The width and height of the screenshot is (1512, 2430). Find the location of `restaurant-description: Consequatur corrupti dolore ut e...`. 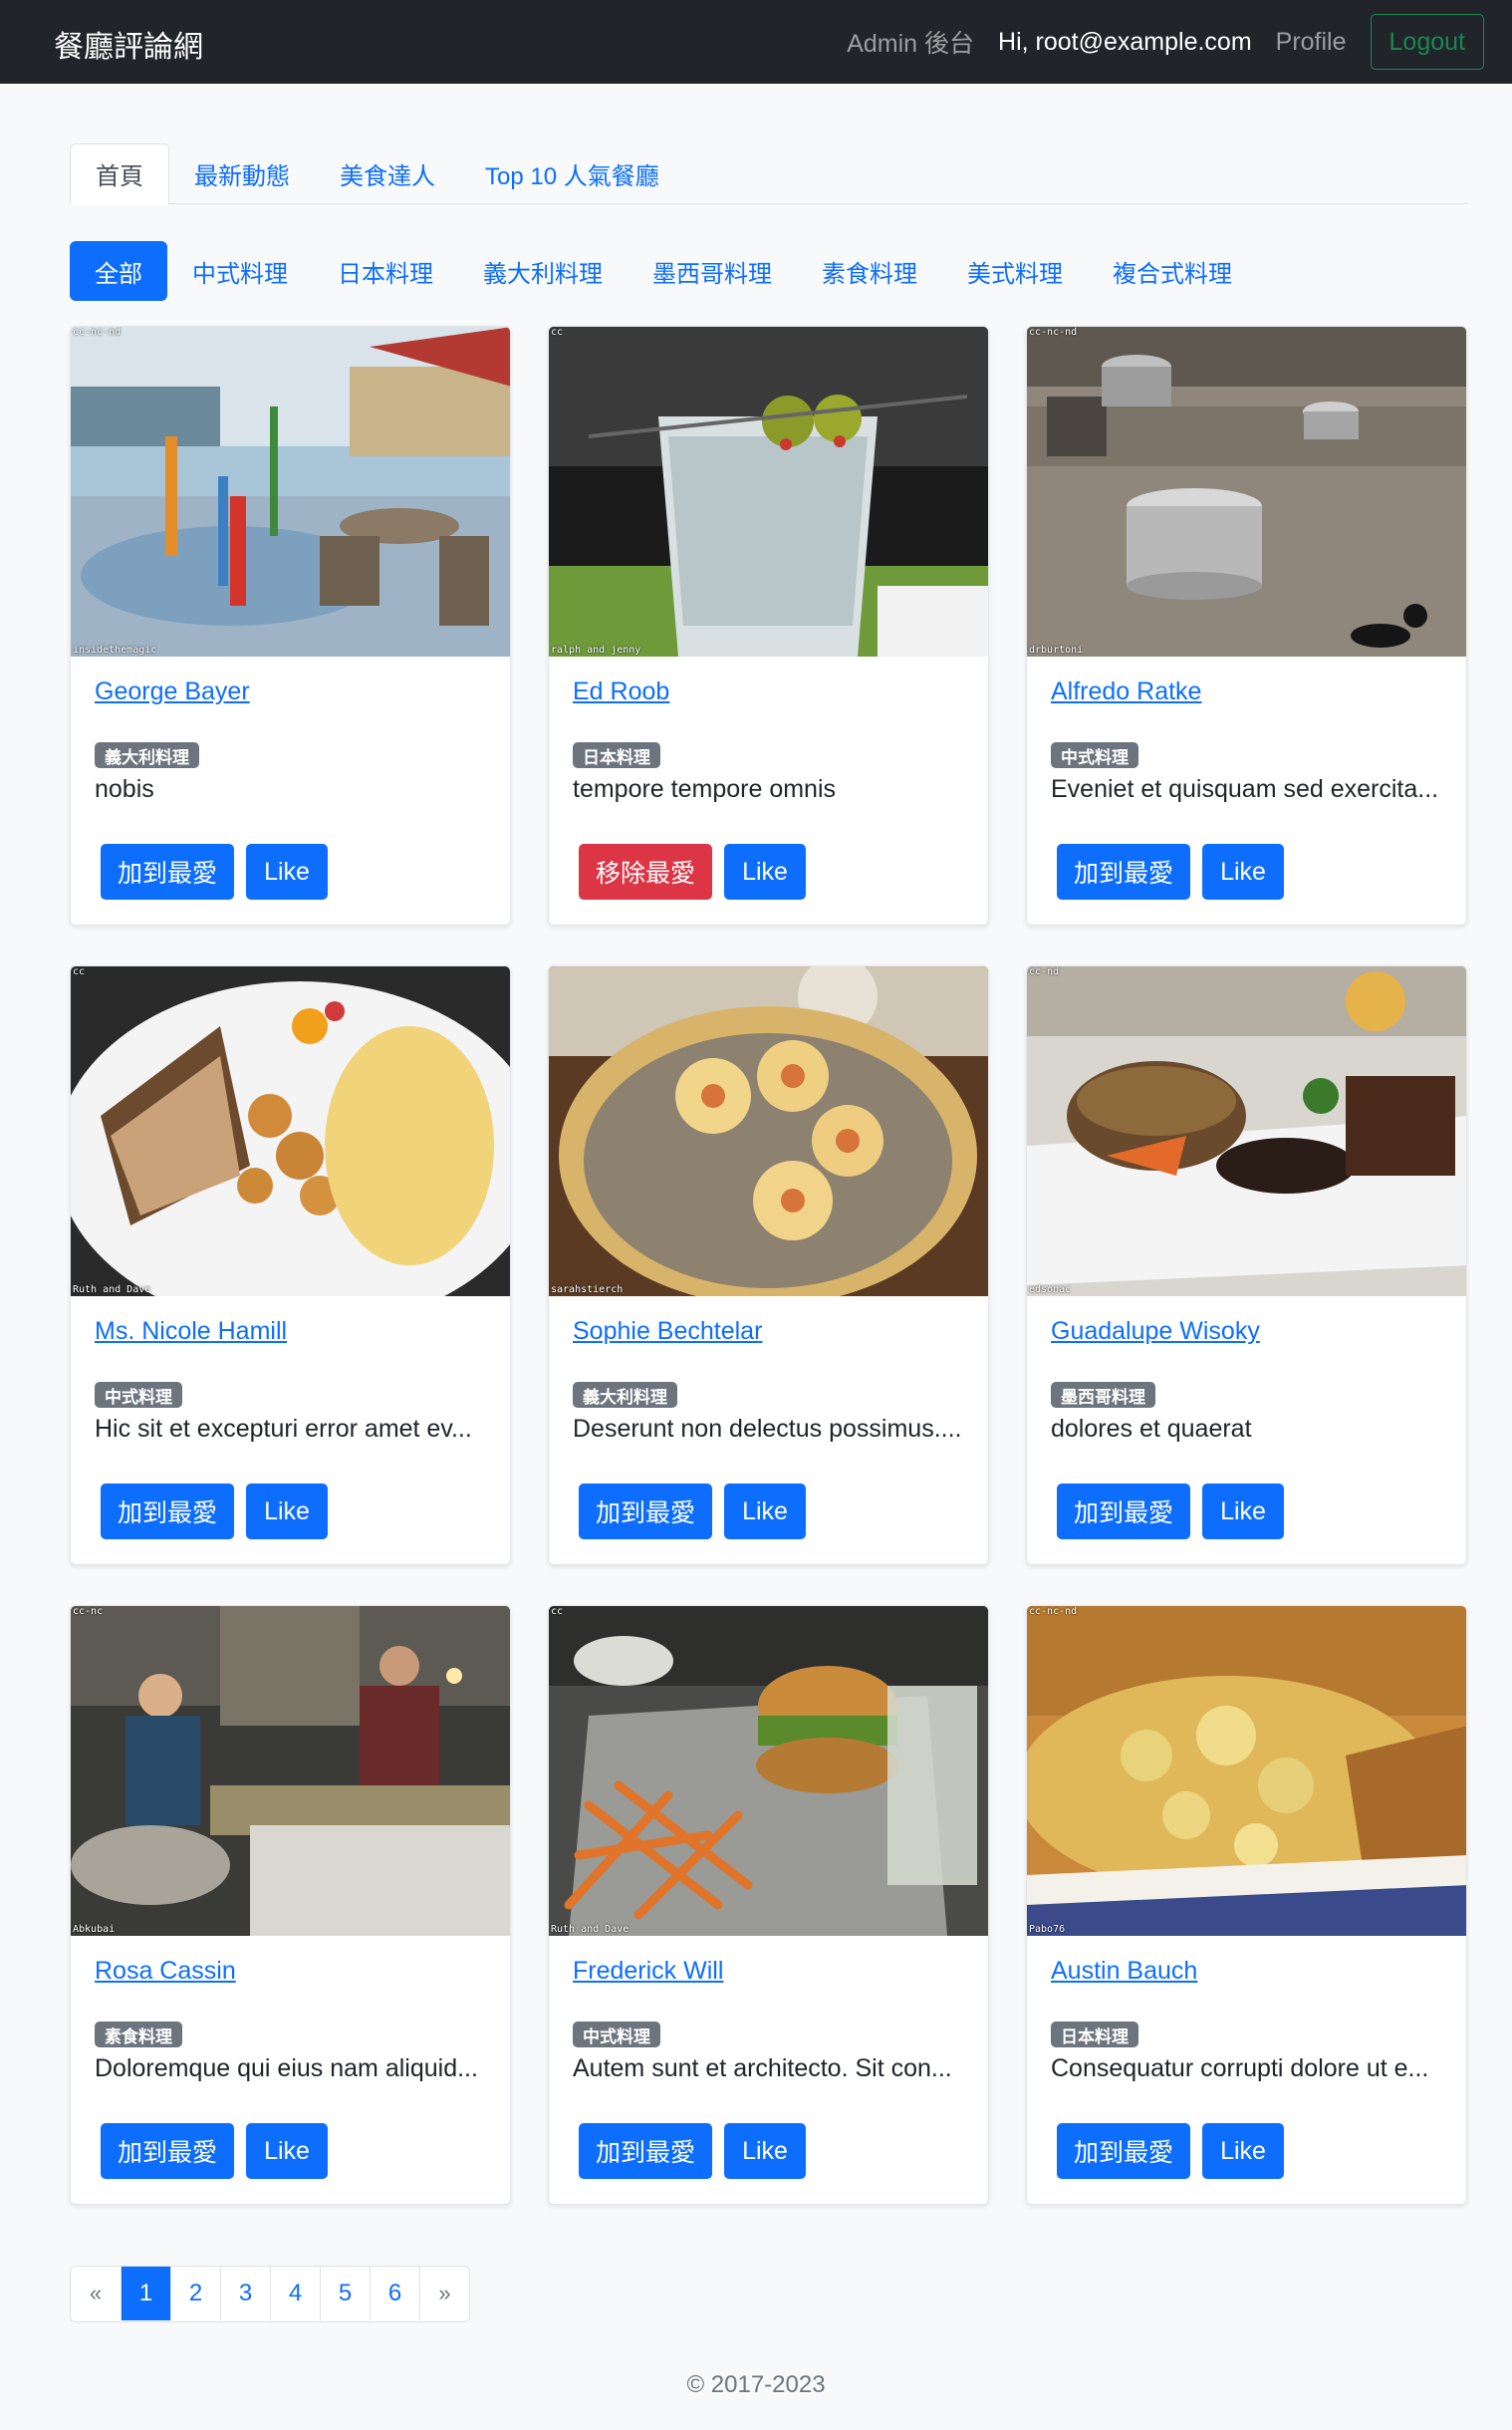

restaurant-description: Consequatur corrupti dolore ut e... is located at coordinates (1240, 2068).